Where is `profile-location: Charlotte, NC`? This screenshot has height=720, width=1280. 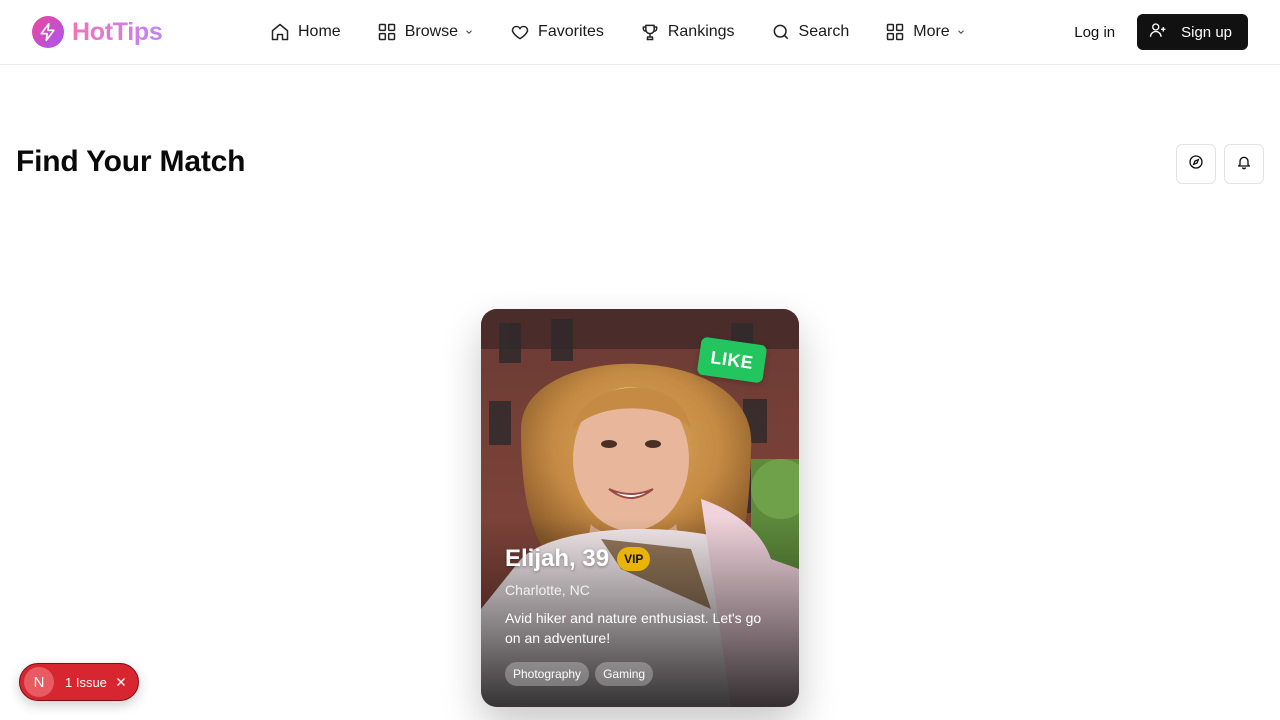
profile-location: Charlotte, NC is located at coordinates (547, 590).